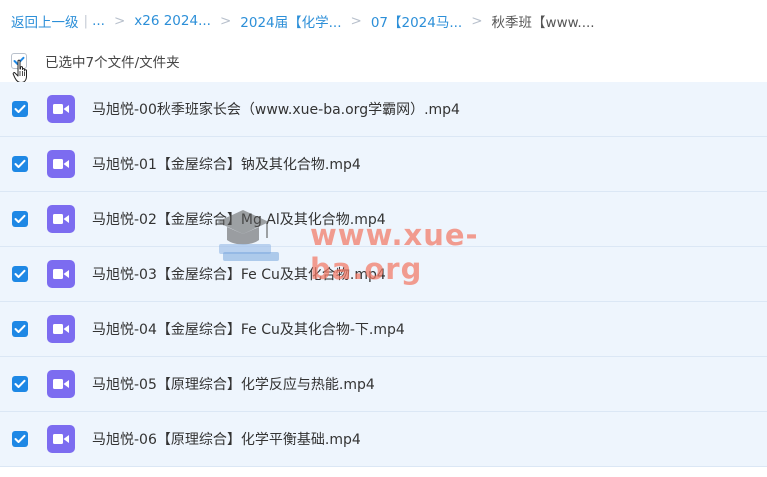 The height and width of the screenshot is (477, 767). Describe the element at coordinates (45, 21) in the screenshot. I see `back-link: 返回上一级` at that location.